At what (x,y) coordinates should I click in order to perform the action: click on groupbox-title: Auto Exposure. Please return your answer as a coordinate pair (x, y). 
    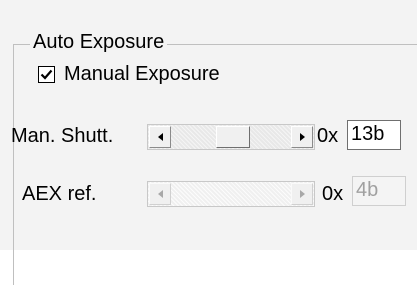
    Looking at the image, I should click on (99, 42).